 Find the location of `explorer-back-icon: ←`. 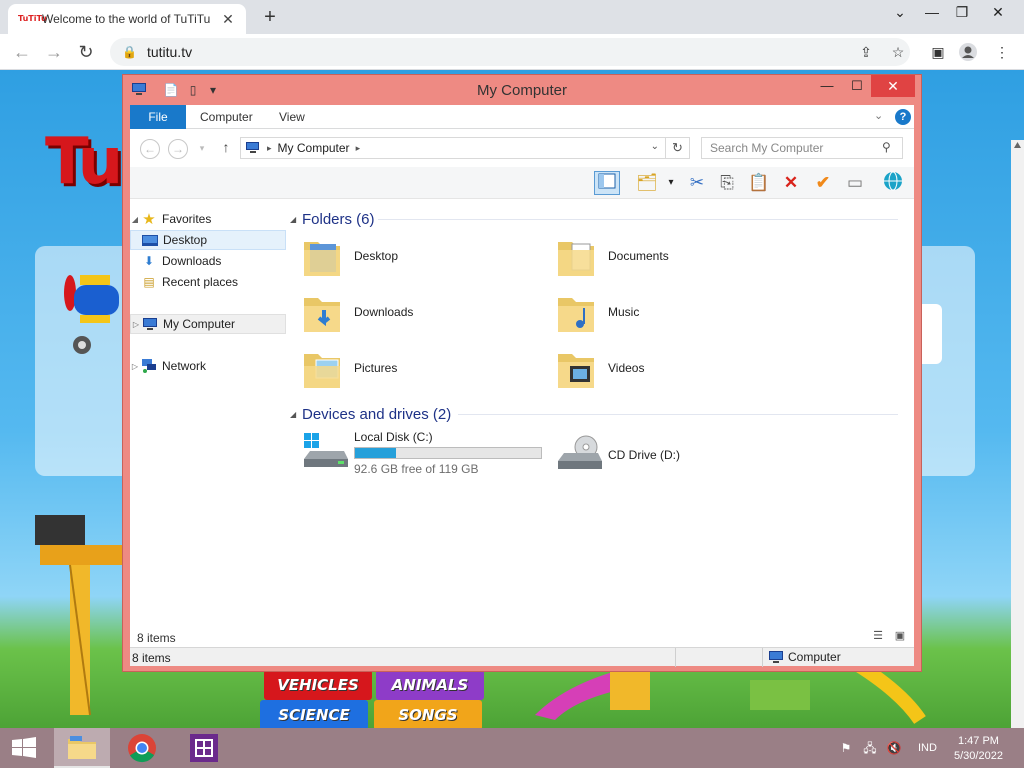

explorer-back-icon: ← is located at coordinates (150, 149).